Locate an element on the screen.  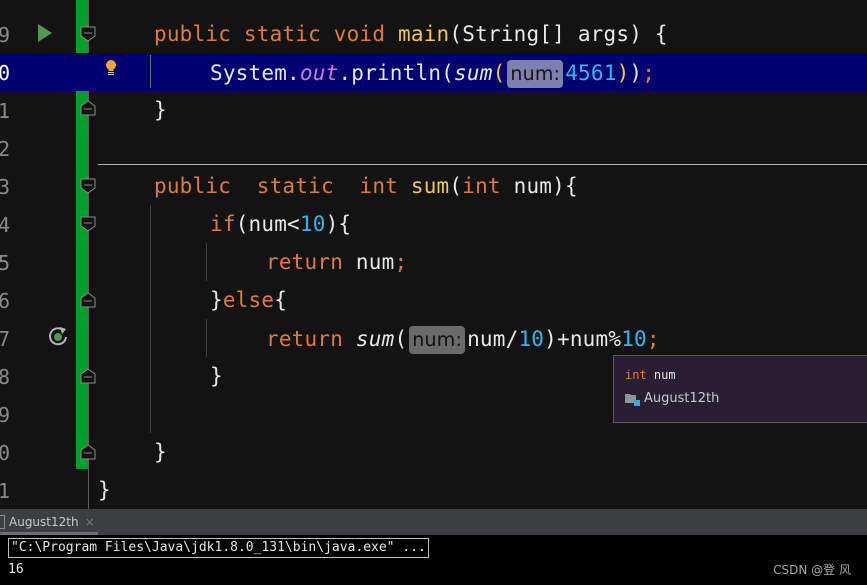
recursive-call-icon is located at coordinates (58, 336).